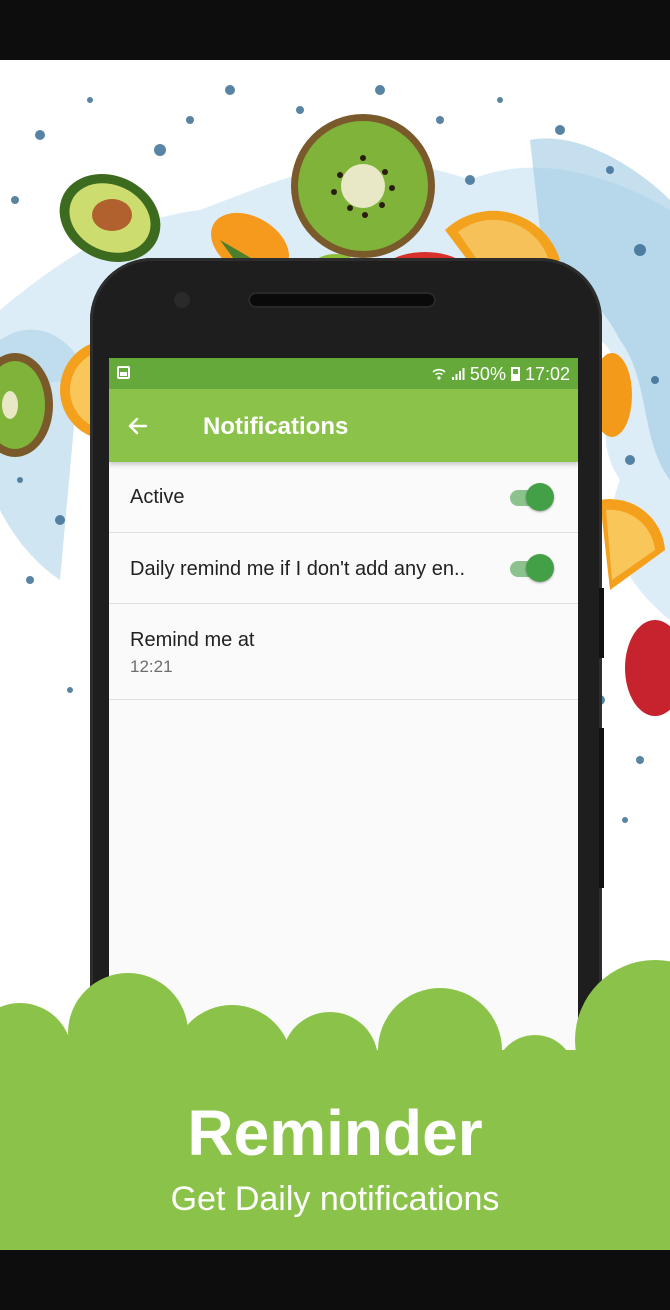  I want to click on bottom-black-bar, so click(335, 1280).